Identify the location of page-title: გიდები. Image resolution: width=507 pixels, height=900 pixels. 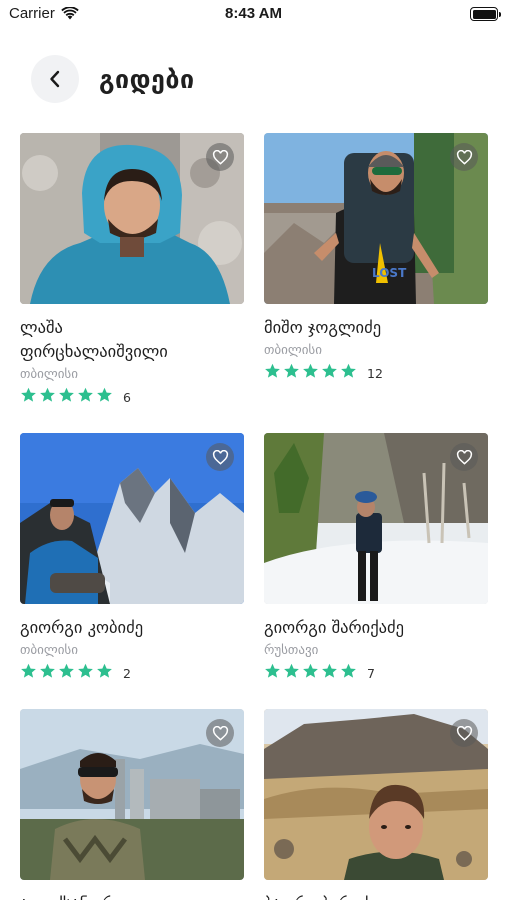
(147, 79).